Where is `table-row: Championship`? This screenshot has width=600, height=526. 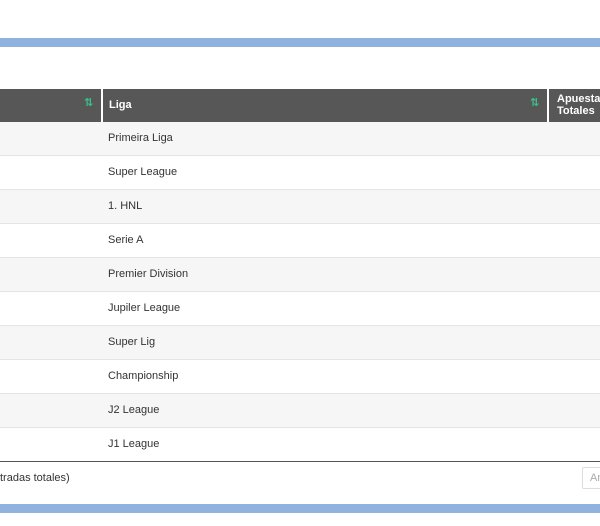 table-row: Championship is located at coordinates (300, 377).